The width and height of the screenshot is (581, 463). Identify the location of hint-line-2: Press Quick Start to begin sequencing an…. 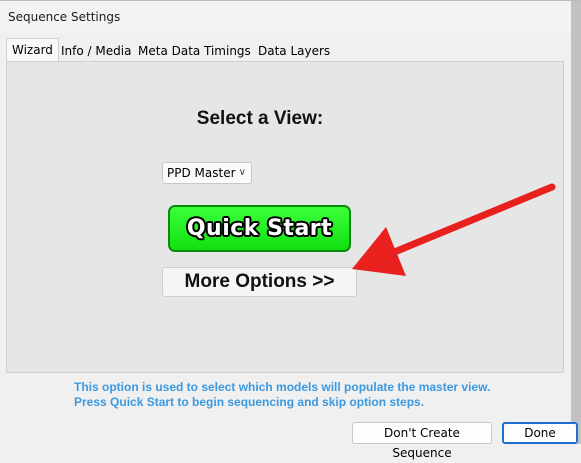
(249, 402).